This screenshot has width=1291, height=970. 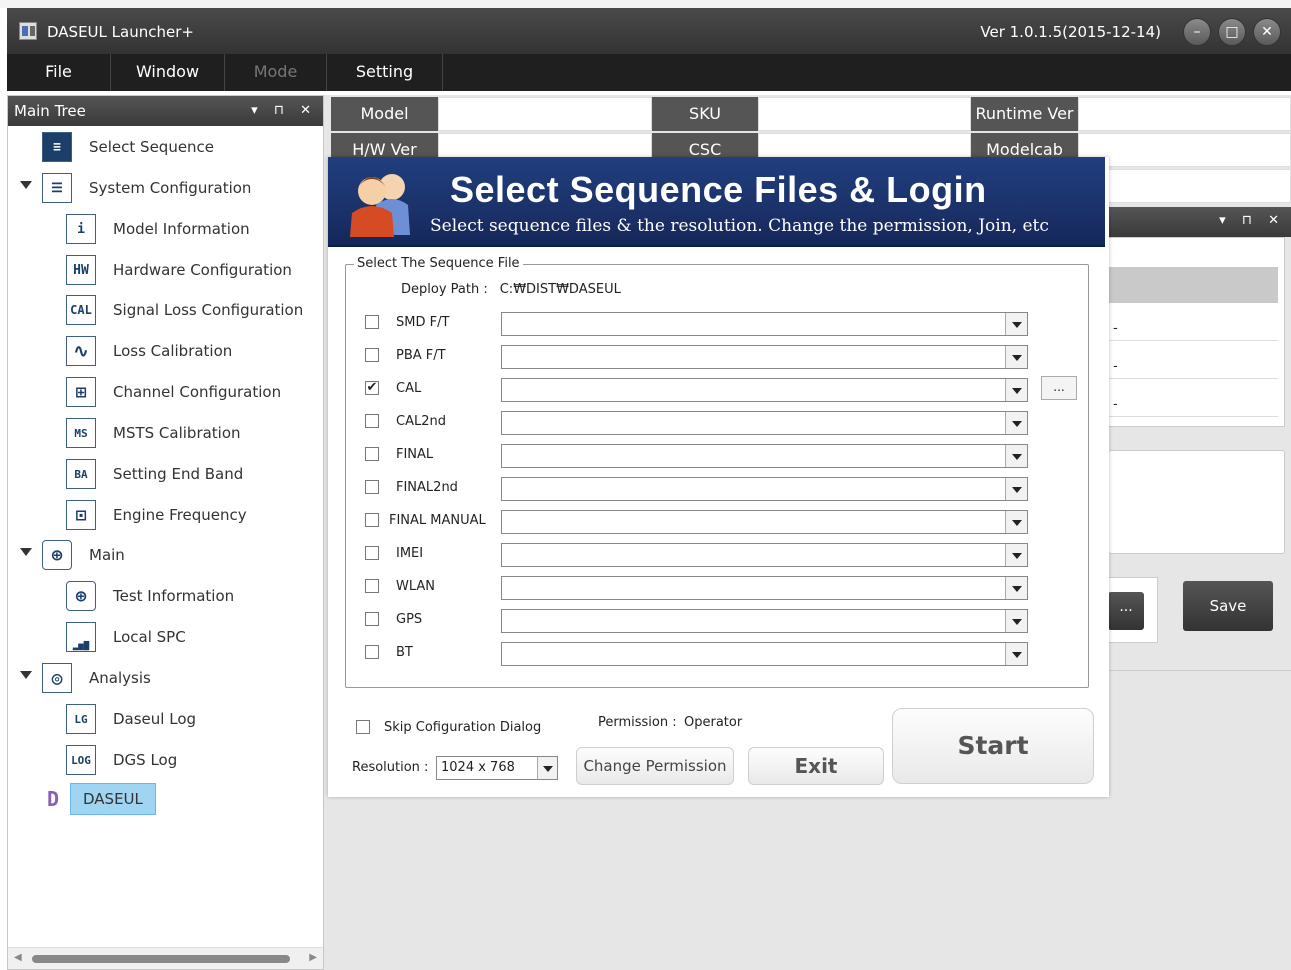 What do you see at coordinates (152, 147) in the screenshot?
I see `tree-label: Select Sequence` at bounding box center [152, 147].